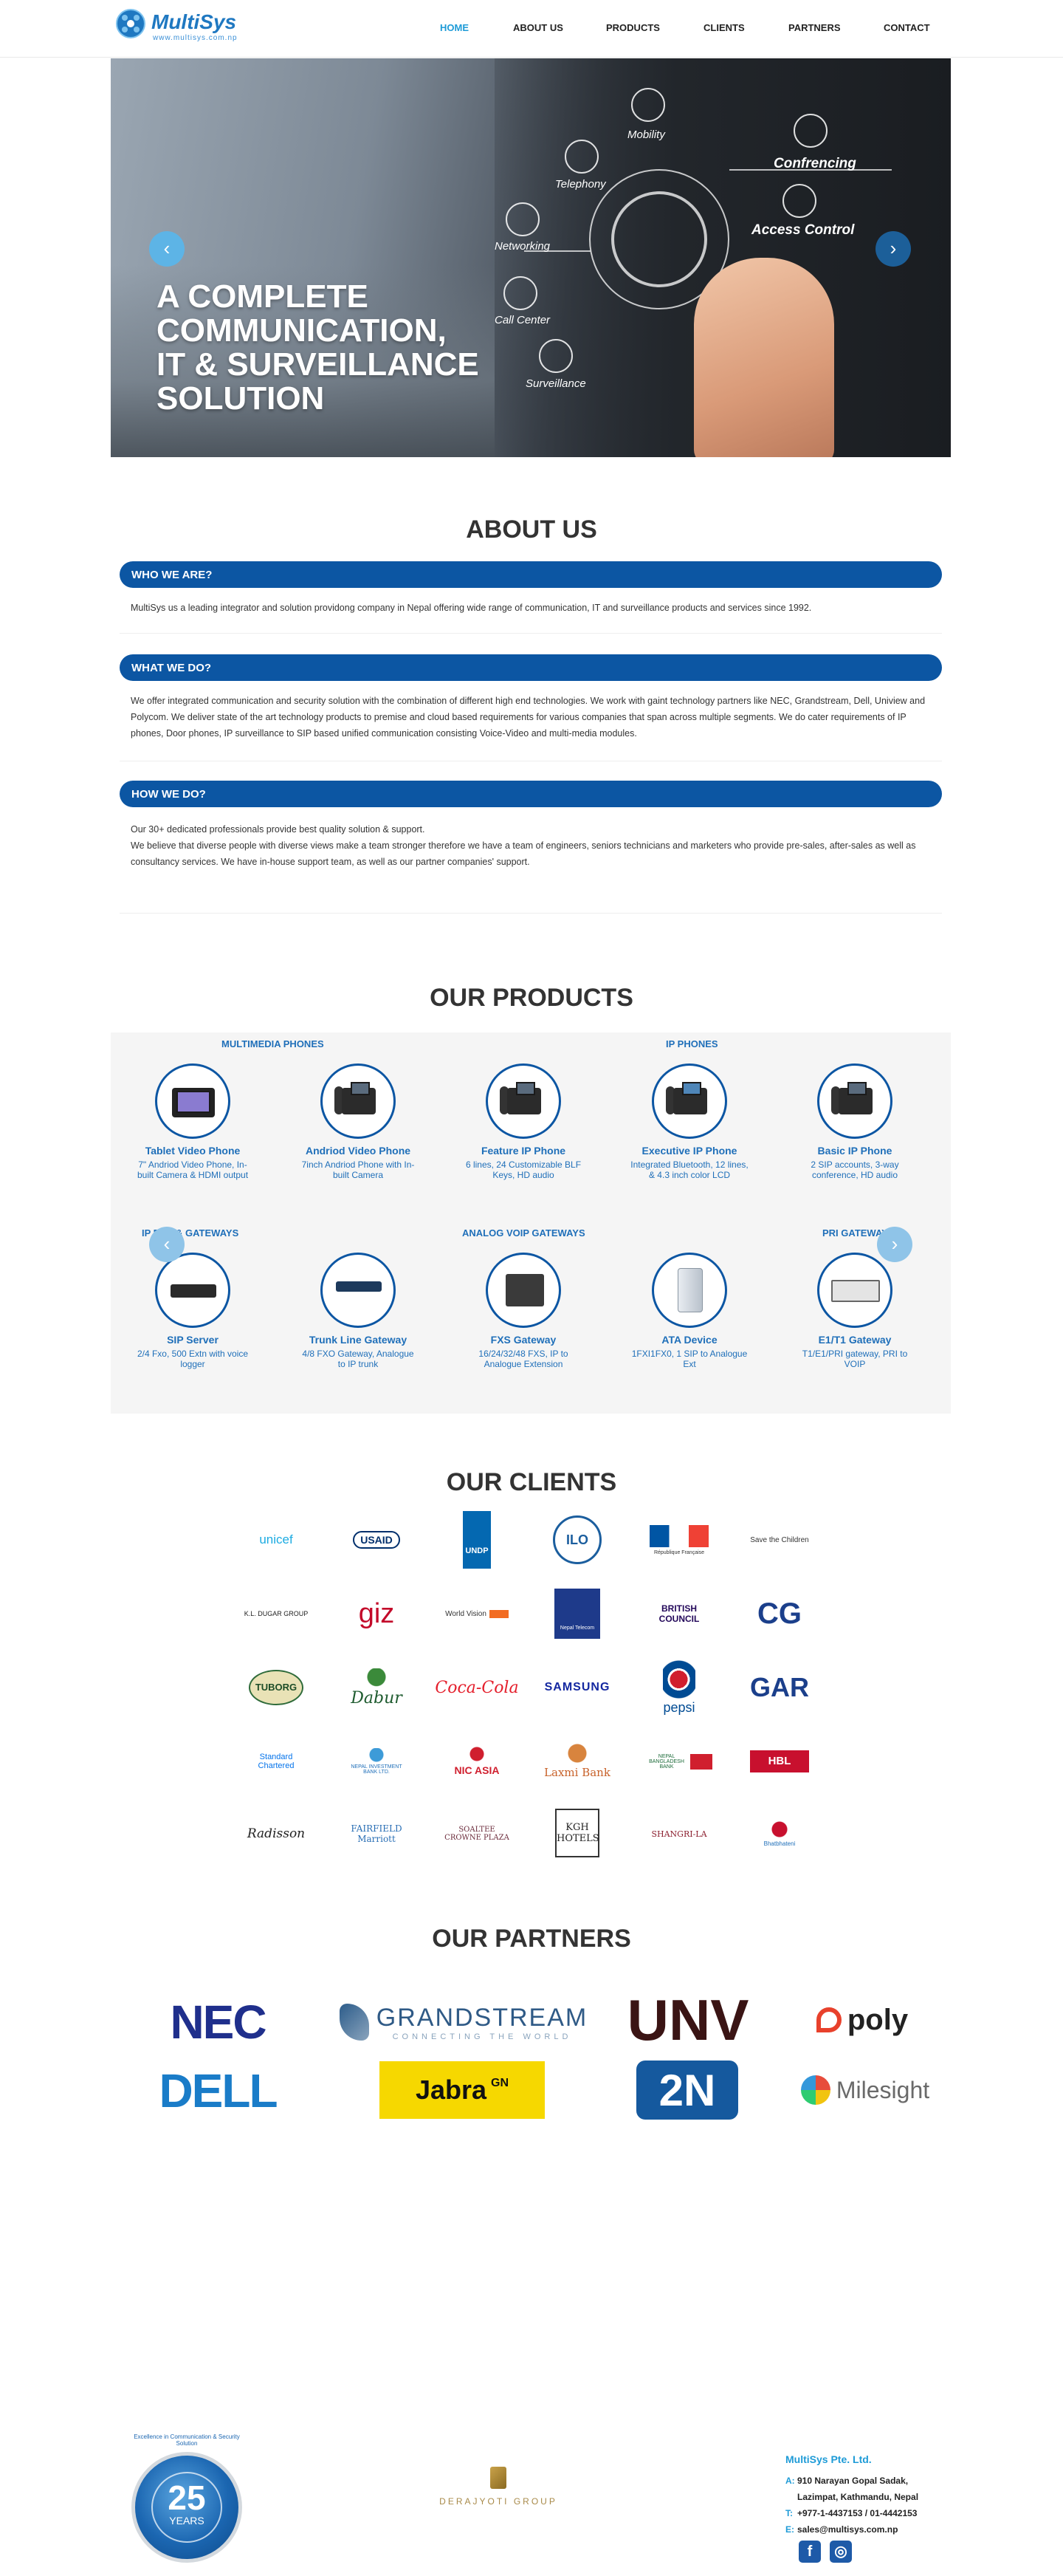  Describe the element at coordinates (538, 27) in the screenshot. I see `nav-about-us: ABOUT US` at that location.